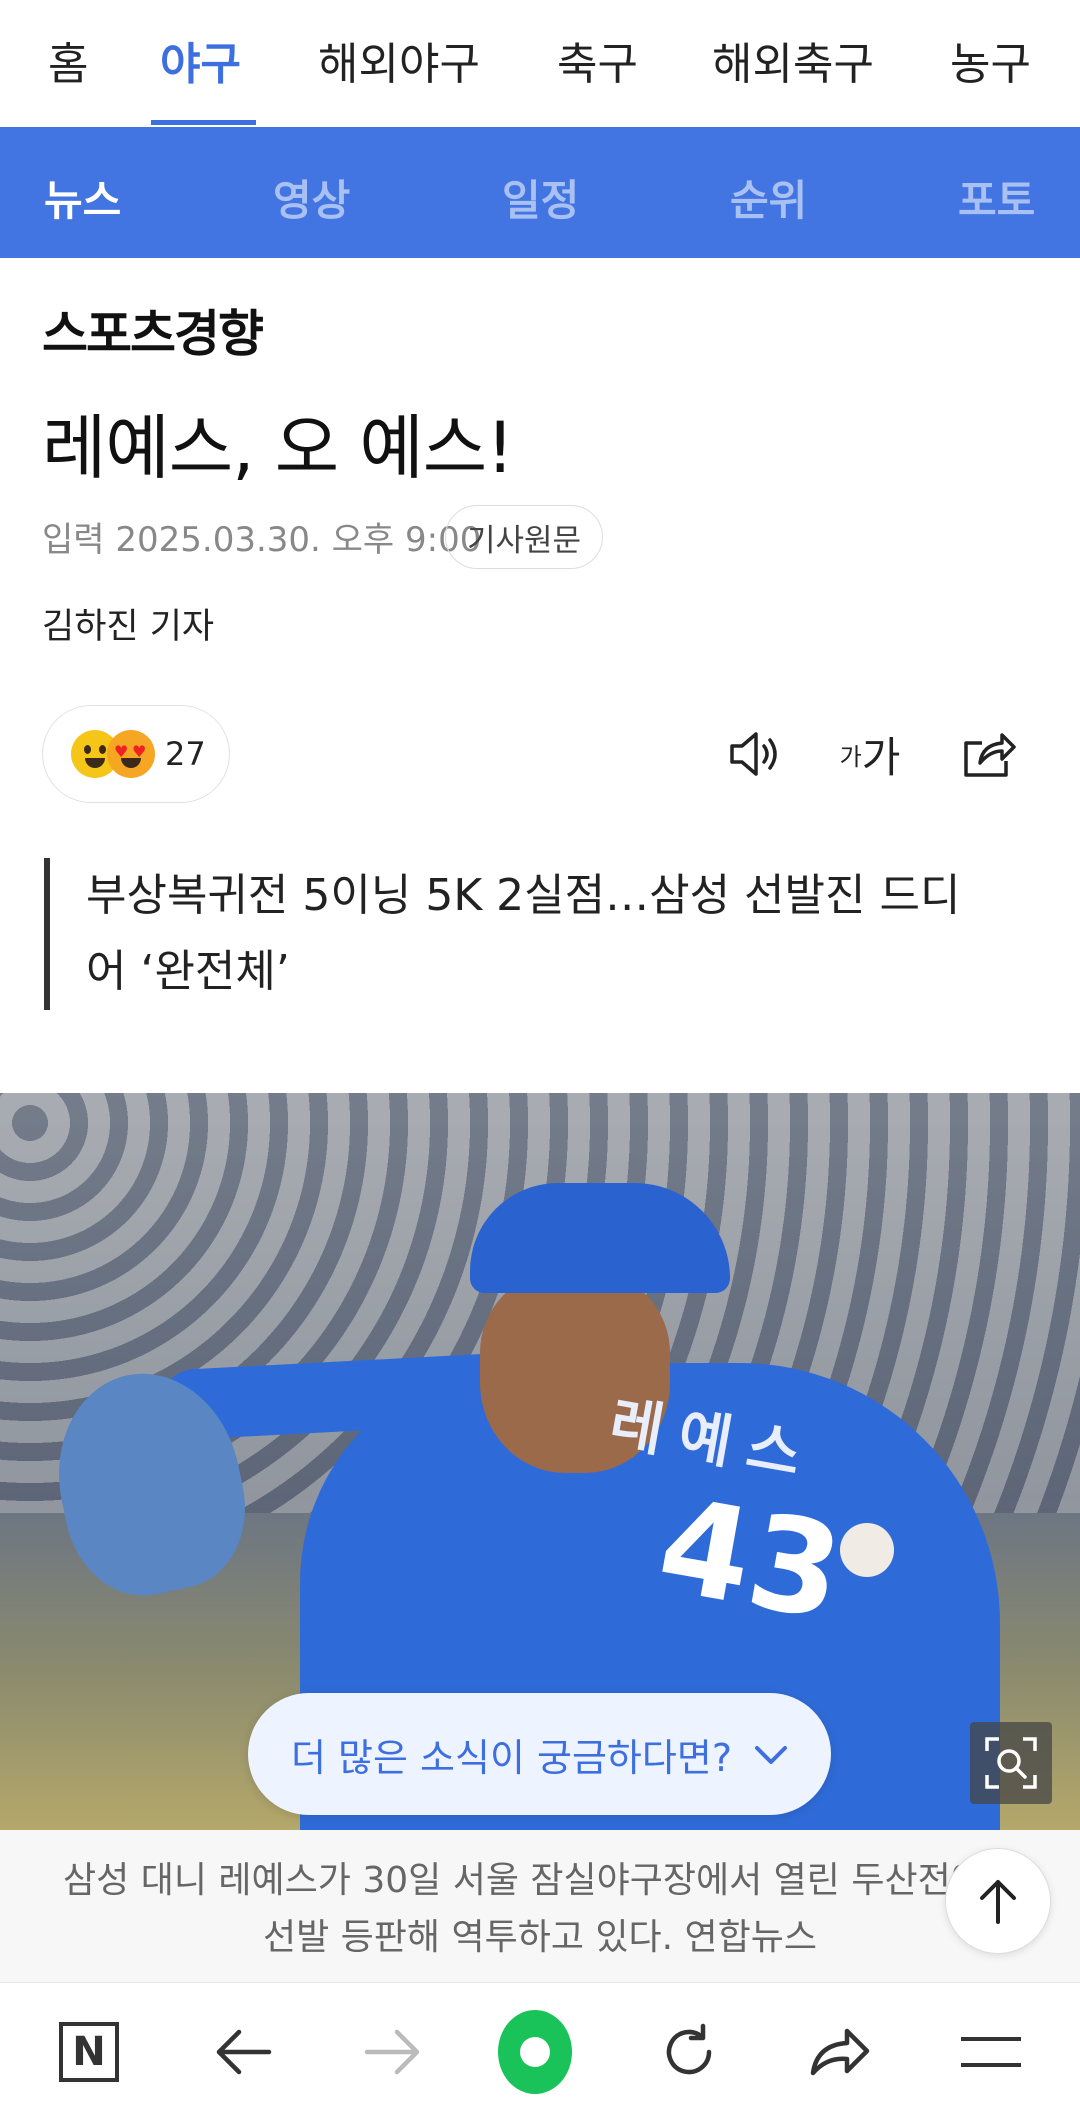 Image resolution: width=1080 pixels, height=2120 pixels. I want to click on tab-overseas-soccer: 해외축구, so click(793, 77).